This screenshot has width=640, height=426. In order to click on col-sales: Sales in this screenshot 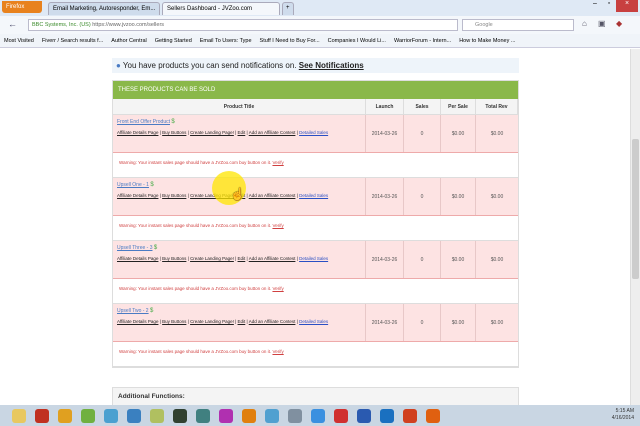, I will do `click(422, 106)`.